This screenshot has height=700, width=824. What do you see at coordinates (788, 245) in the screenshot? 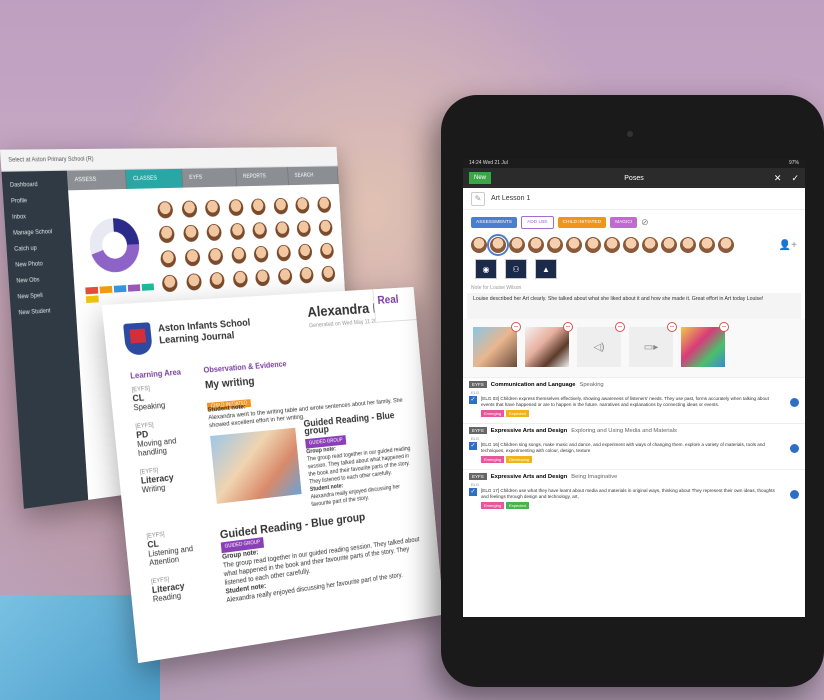
I see `add-child-icon: 👤+` at bounding box center [788, 245].